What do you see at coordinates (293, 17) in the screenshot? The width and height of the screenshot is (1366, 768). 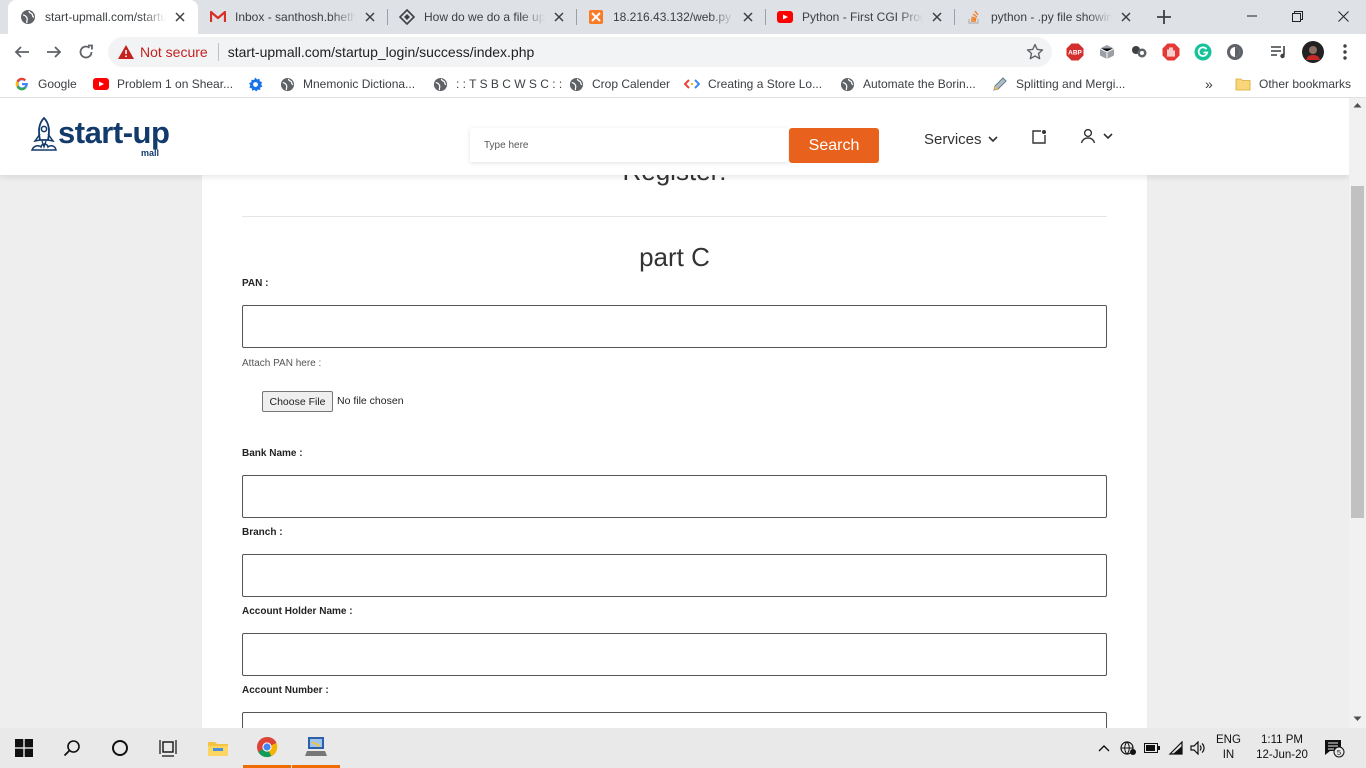 I see `tab-gmail: Inbox - santhosh.bhethi@gmail.com` at bounding box center [293, 17].